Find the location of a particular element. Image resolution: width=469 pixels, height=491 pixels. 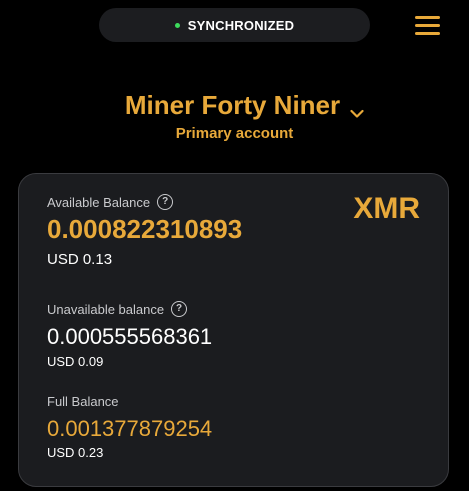

available-balance-label-row: Available Balance ? is located at coordinates (110, 202).